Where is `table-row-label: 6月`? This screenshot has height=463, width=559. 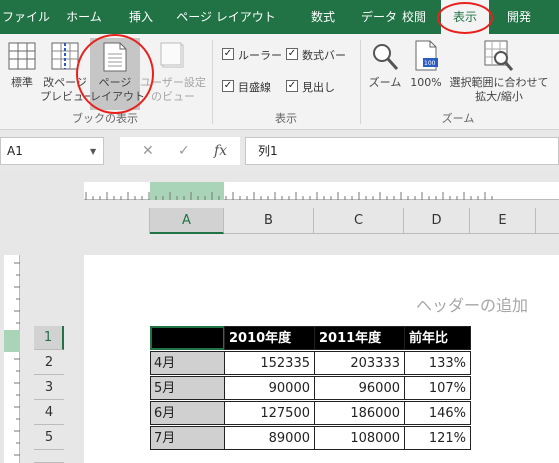 table-row-label: 6月 is located at coordinates (187, 413).